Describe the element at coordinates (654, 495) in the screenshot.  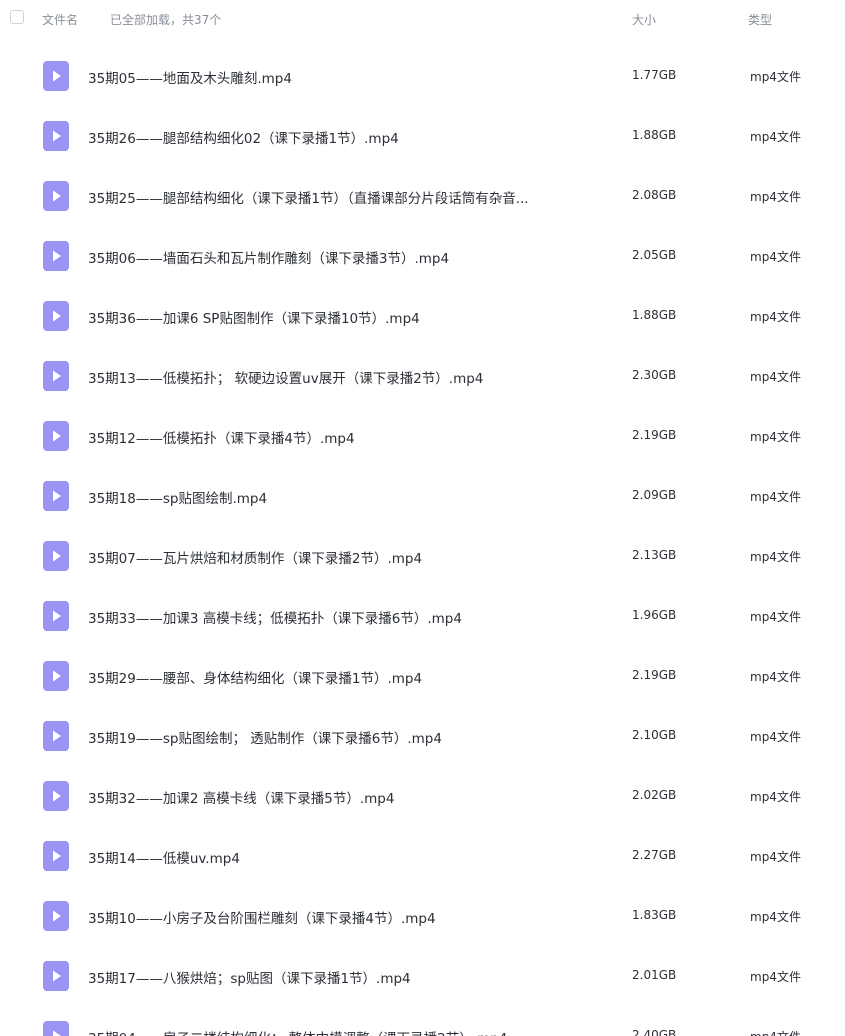
I see `file-size: 2.09GB` at that location.